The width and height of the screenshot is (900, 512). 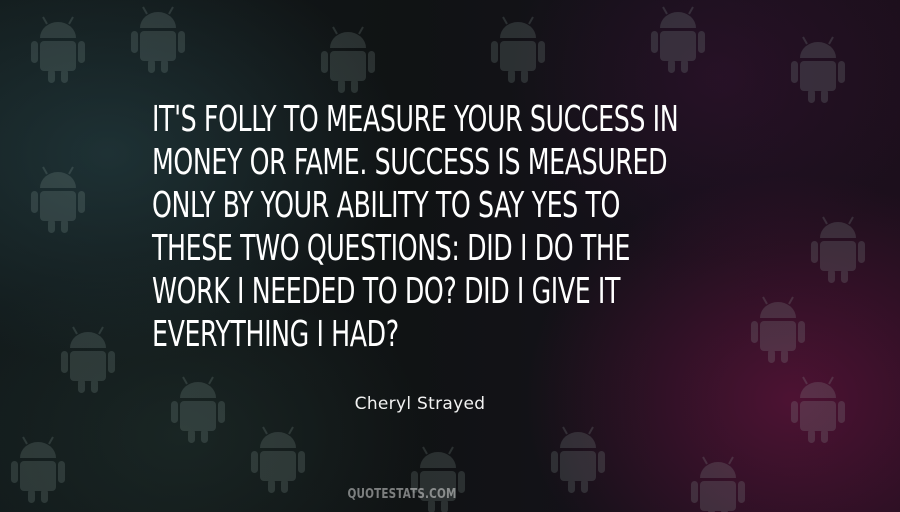 What do you see at coordinates (415, 119) in the screenshot?
I see `quote-line: It's folly to measure your success in` at bounding box center [415, 119].